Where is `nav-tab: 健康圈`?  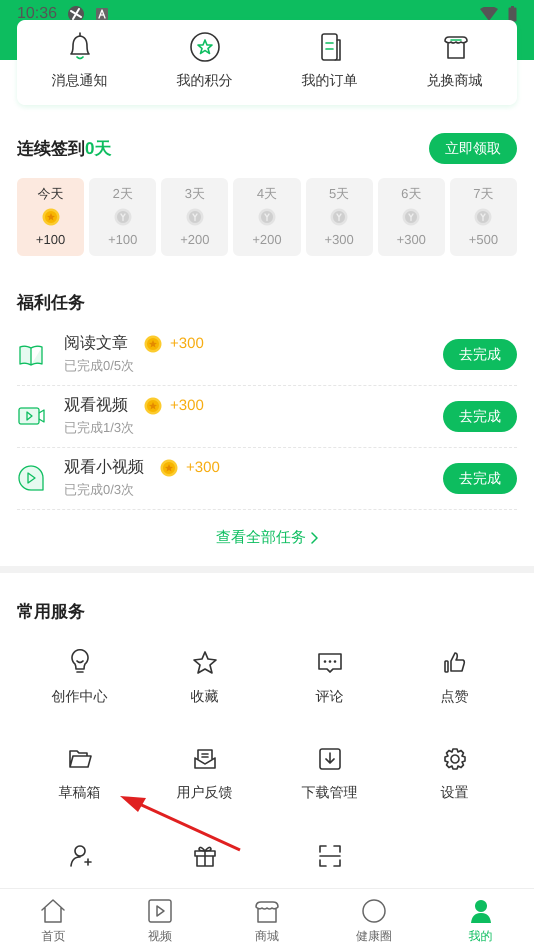 nav-tab: 健康圈 is located at coordinates (374, 919).